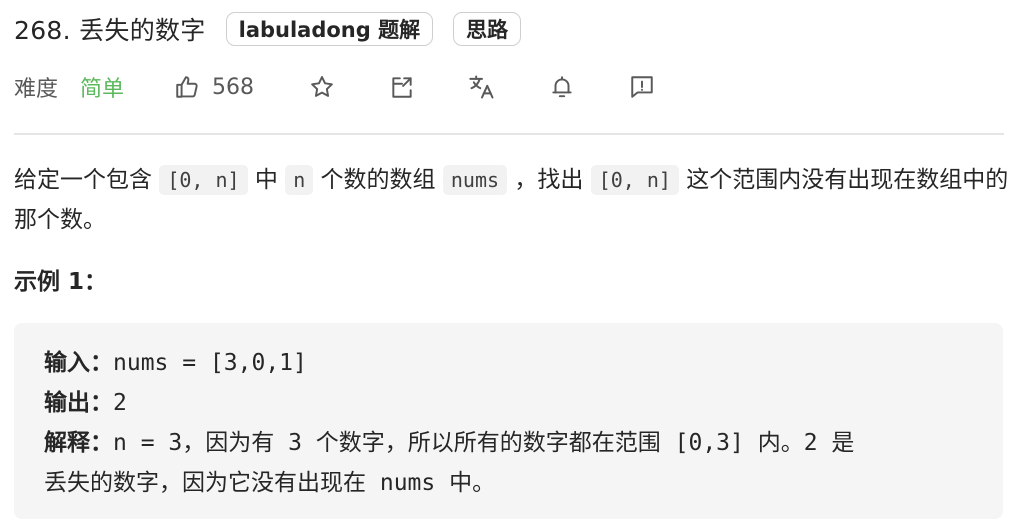 The width and height of the screenshot is (1022, 524). Describe the element at coordinates (484, 443) in the screenshot. I see `explain-text: n = 3，因为有 3 个数字，所以所有的数字都在范围 [0,3] 内。2 是` at that location.